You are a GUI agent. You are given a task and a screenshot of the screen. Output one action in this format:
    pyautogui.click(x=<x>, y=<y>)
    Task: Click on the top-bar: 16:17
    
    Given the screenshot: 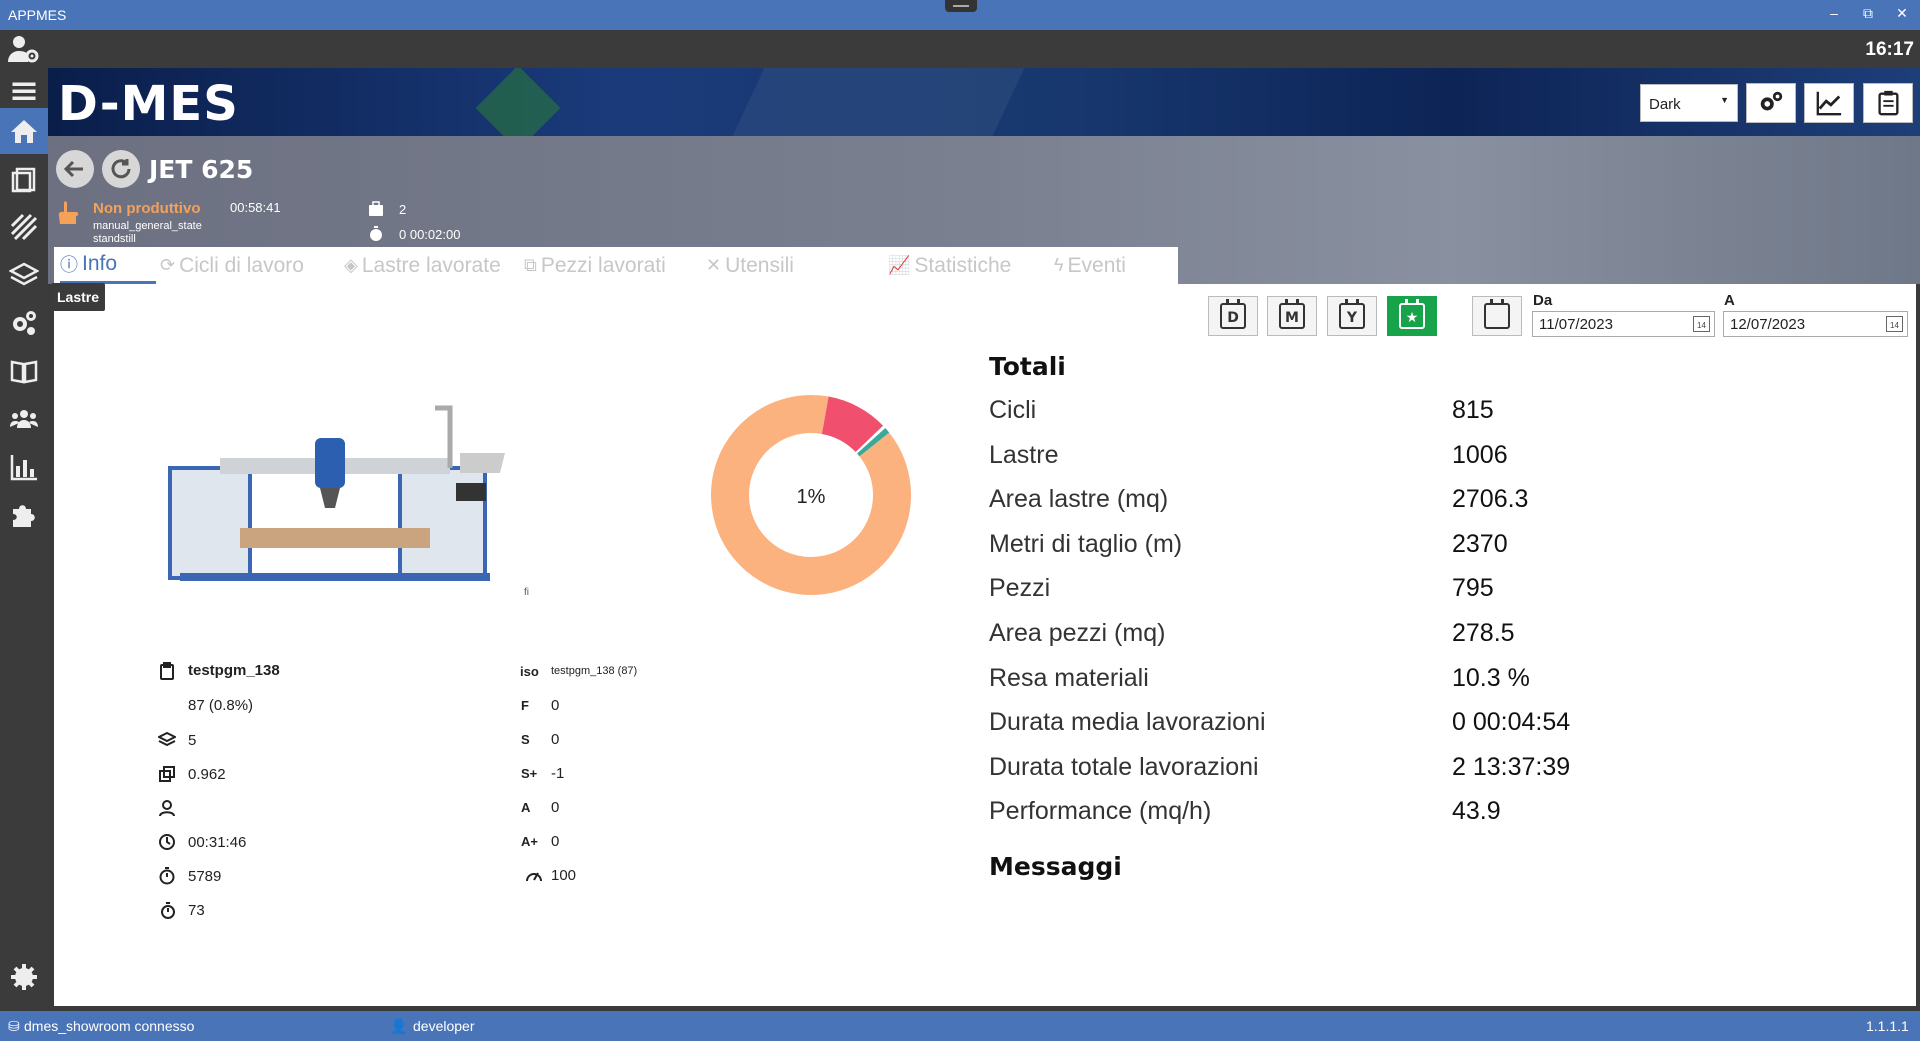 What is the action you would take?
    pyautogui.click(x=960, y=49)
    